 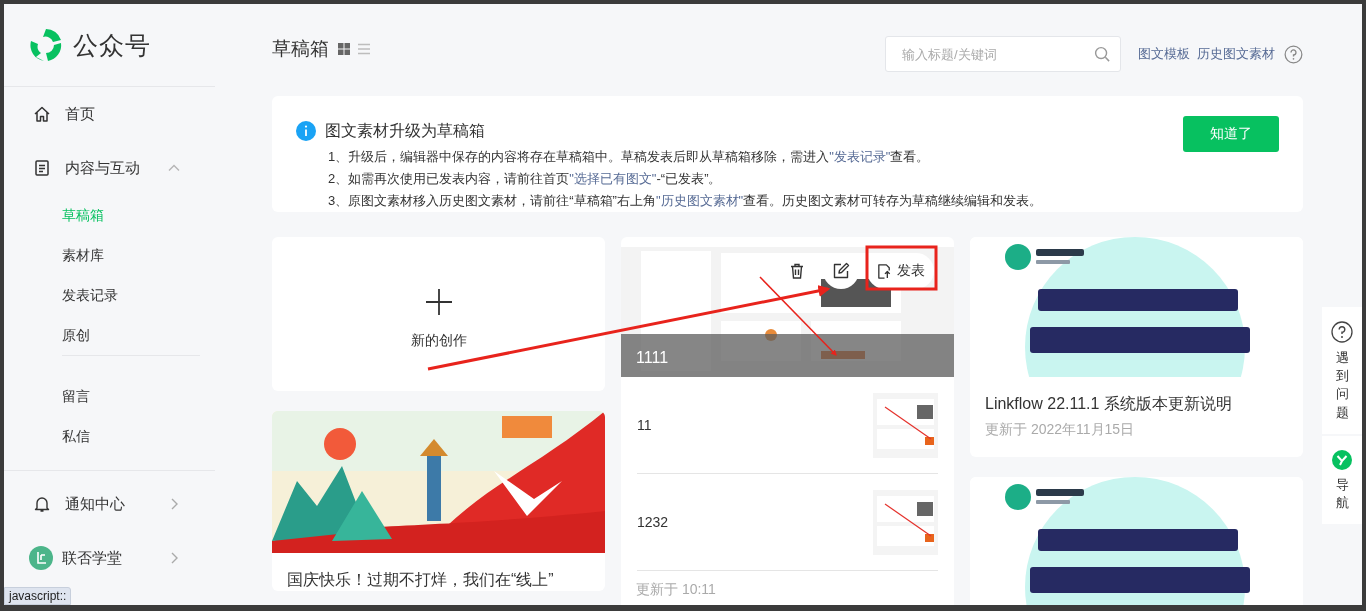 I want to click on app-name: 公众号, so click(x=112, y=45).